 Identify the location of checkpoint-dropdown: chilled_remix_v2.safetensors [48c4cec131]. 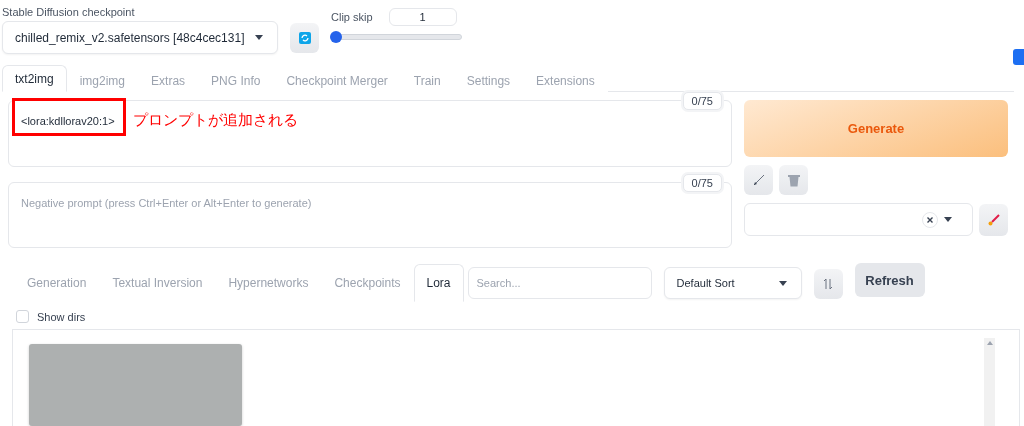
(140, 37).